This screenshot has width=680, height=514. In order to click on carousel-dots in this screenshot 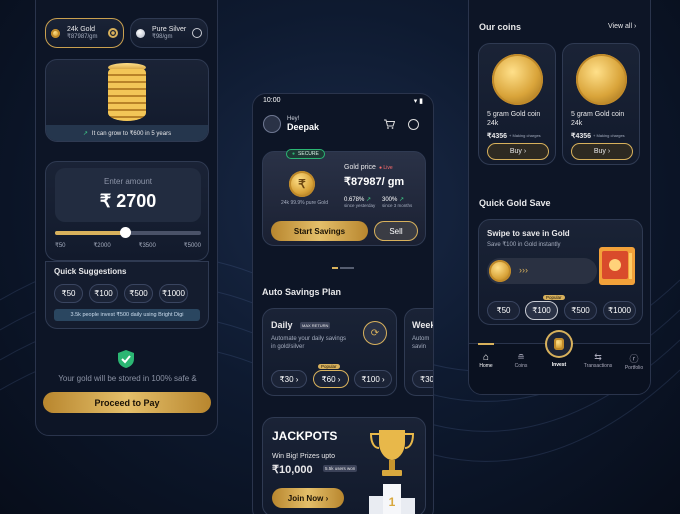, I will do `click(344, 268)`.